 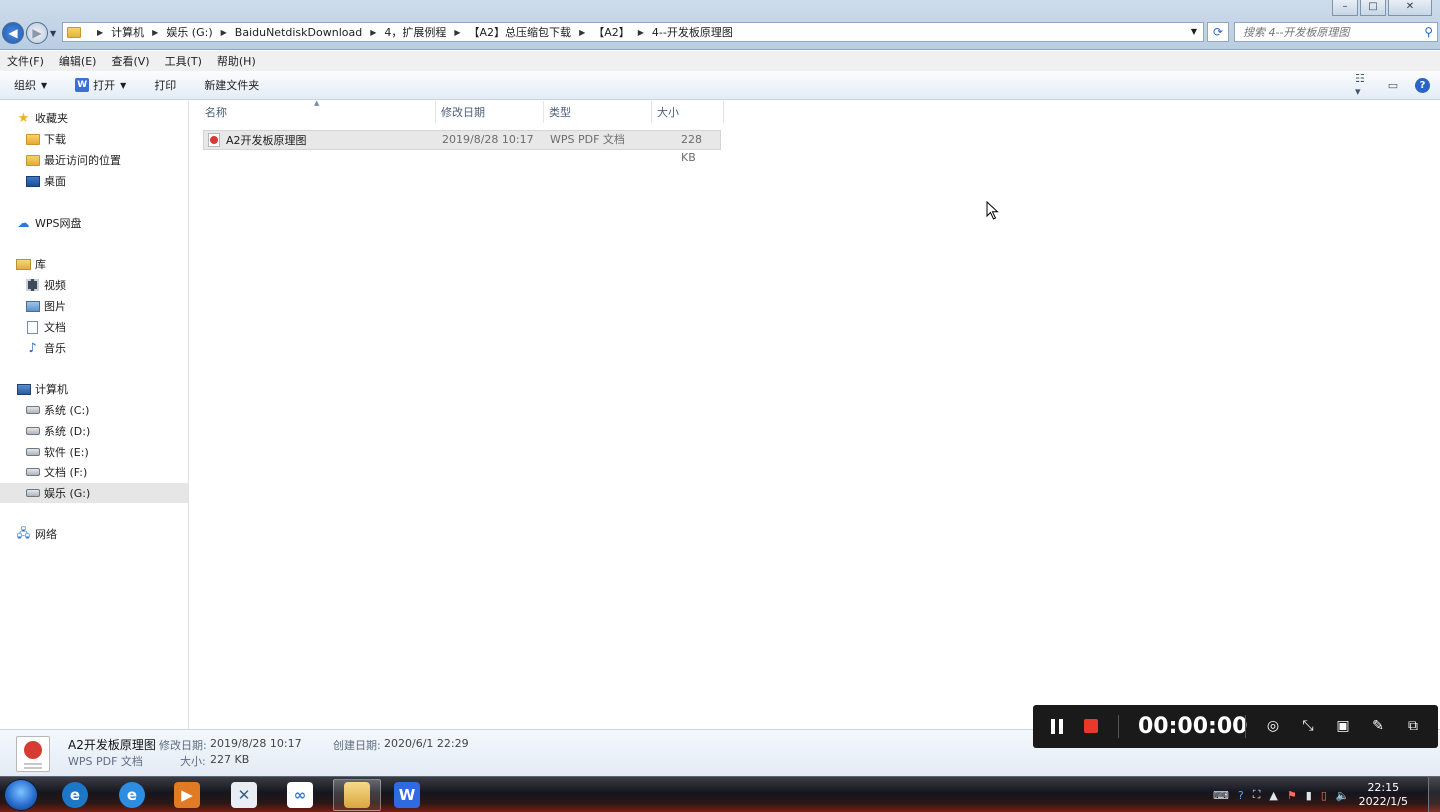 What do you see at coordinates (298, 32) in the screenshot?
I see `breadcrumb-baidunetdisk: BaiduNetdiskDownload` at bounding box center [298, 32].